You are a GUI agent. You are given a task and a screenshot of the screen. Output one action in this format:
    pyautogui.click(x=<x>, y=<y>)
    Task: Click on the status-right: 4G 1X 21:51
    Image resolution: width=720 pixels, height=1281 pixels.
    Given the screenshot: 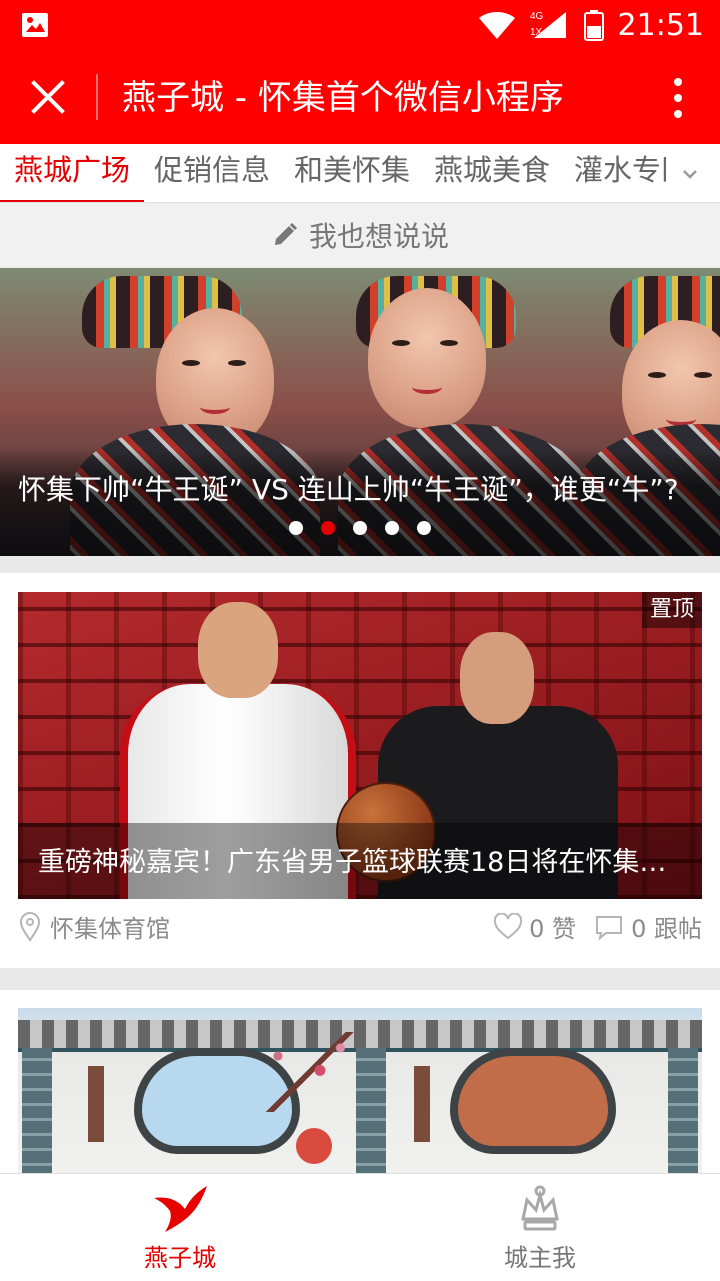 What is the action you would take?
    pyautogui.click(x=591, y=25)
    